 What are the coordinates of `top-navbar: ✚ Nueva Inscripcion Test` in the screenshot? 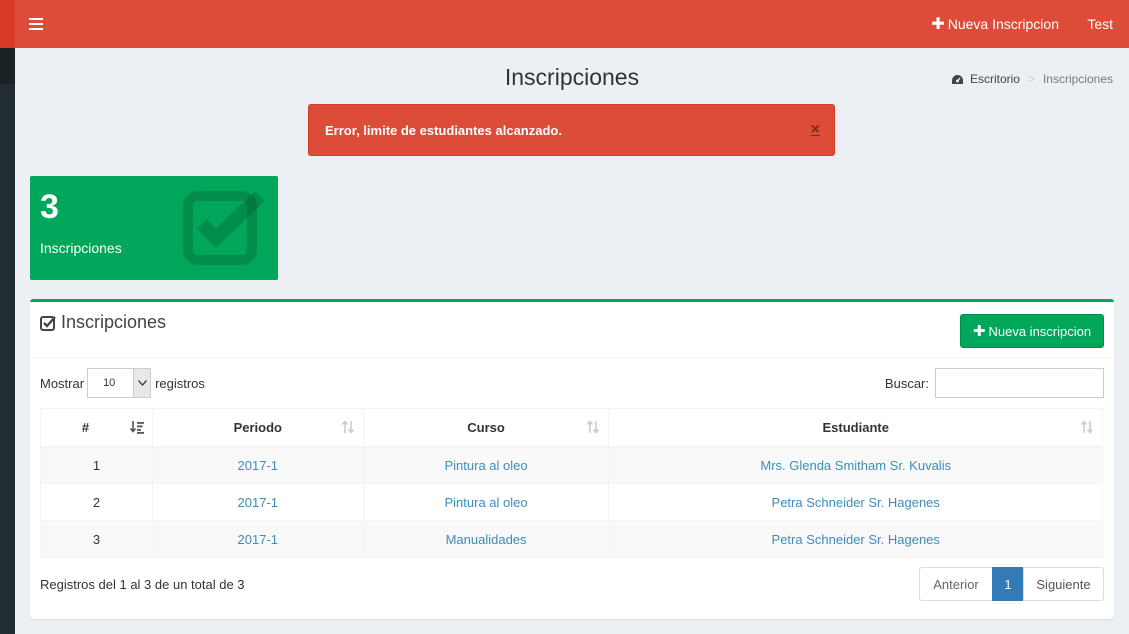 It's located at (564, 24).